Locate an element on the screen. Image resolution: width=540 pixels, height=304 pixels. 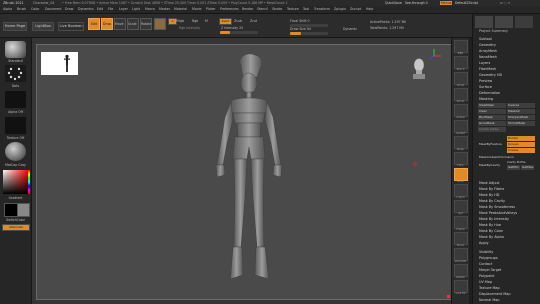
menu-render: Render is located at coordinates (247, 9).